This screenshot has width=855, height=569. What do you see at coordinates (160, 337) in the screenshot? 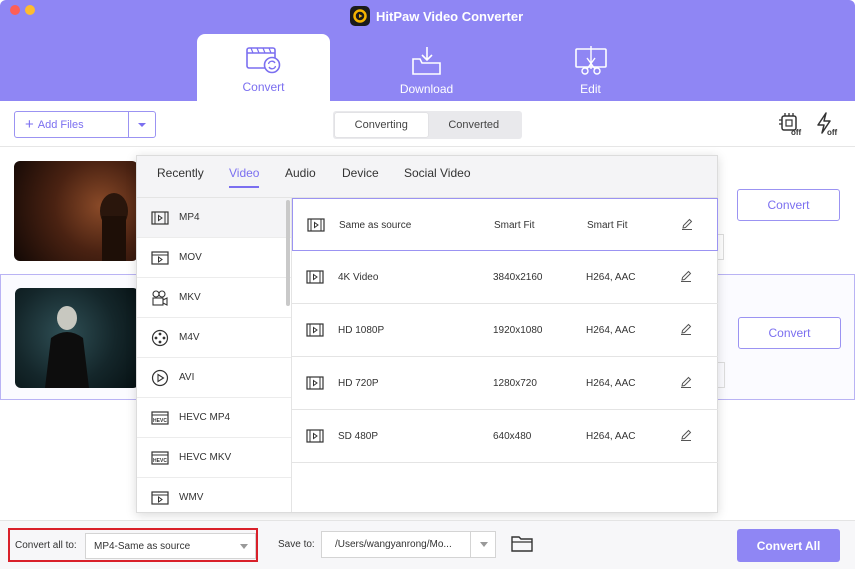
I see `reel-icon` at bounding box center [160, 337].